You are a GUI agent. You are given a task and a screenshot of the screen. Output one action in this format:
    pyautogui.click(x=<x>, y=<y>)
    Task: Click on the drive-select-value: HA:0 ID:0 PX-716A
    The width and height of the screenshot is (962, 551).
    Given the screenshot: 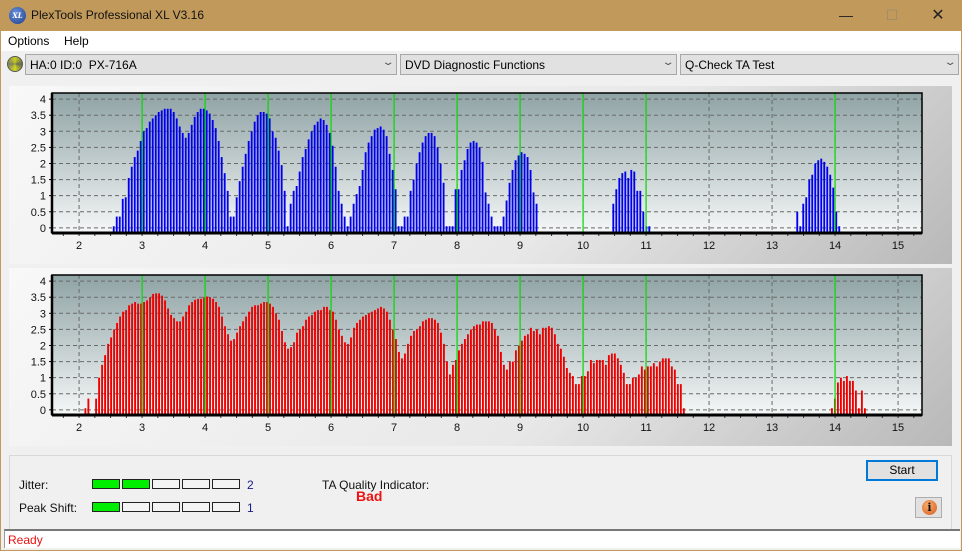 What is the action you would take?
    pyautogui.click(x=83, y=65)
    